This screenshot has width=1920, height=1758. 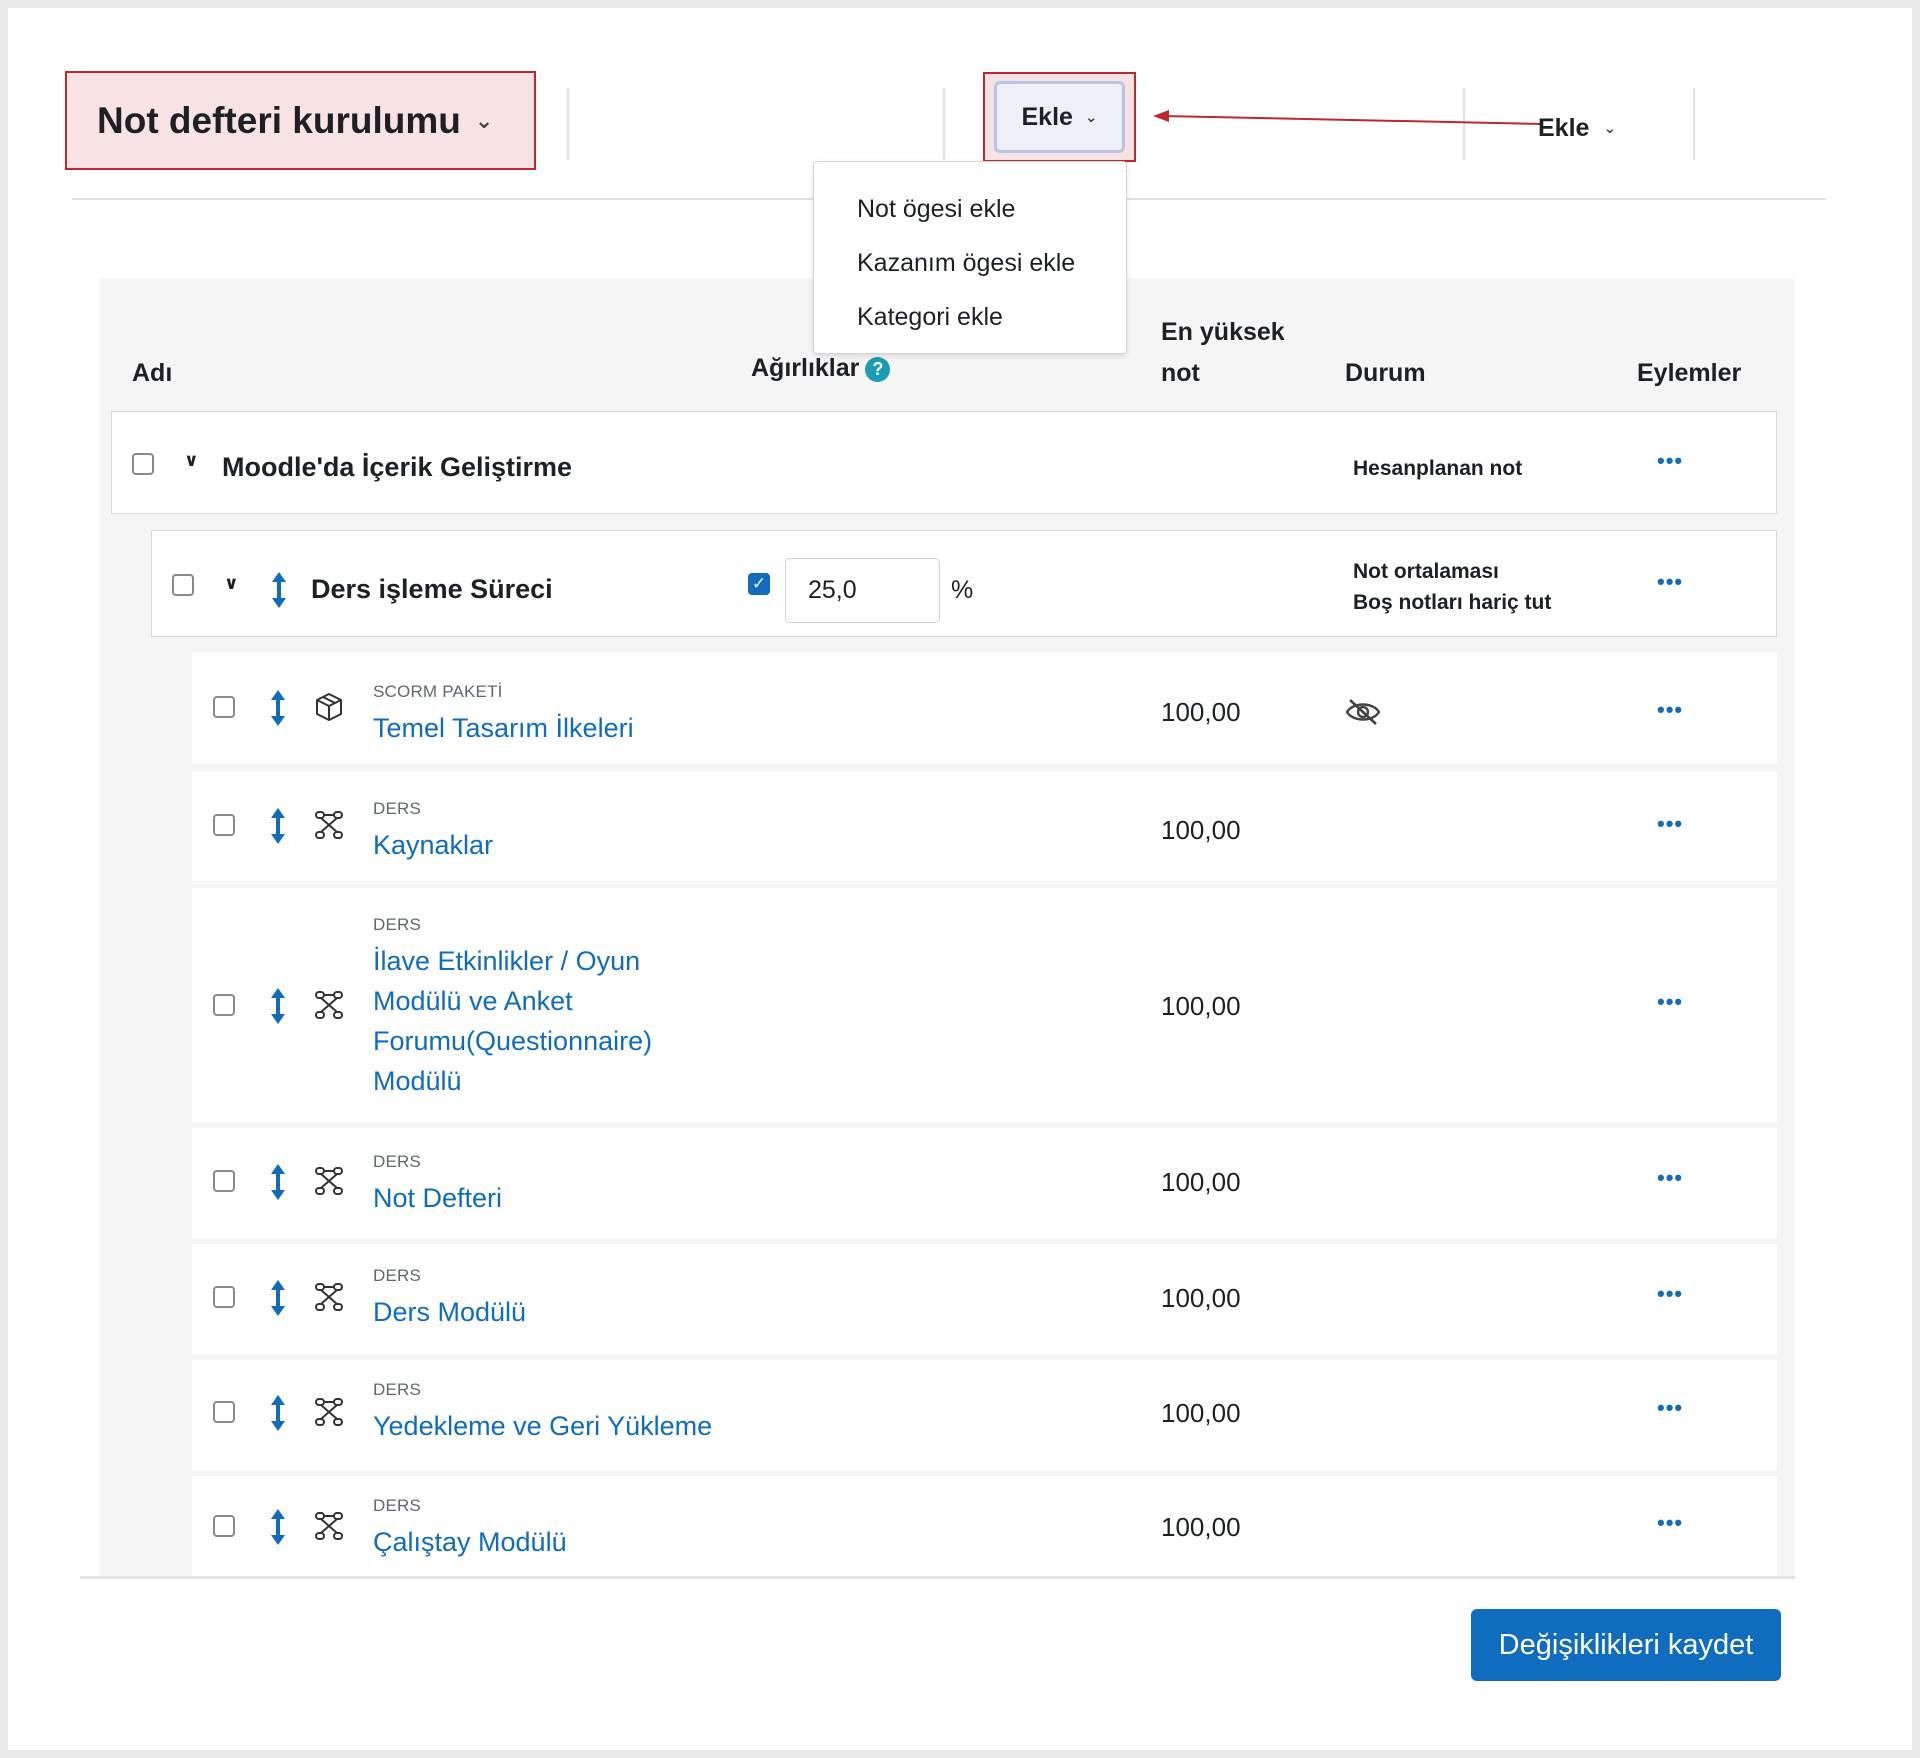 I want to click on category-status: Hesanplanan not, so click(x=1438, y=468).